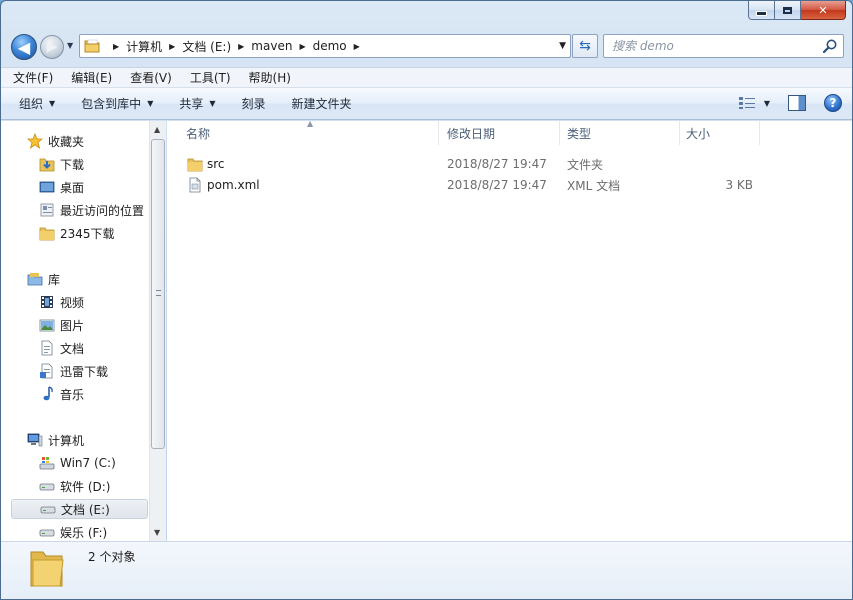 The height and width of the screenshot is (600, 853). I want to click on nav-computer: 计算机, so click(55, 440).